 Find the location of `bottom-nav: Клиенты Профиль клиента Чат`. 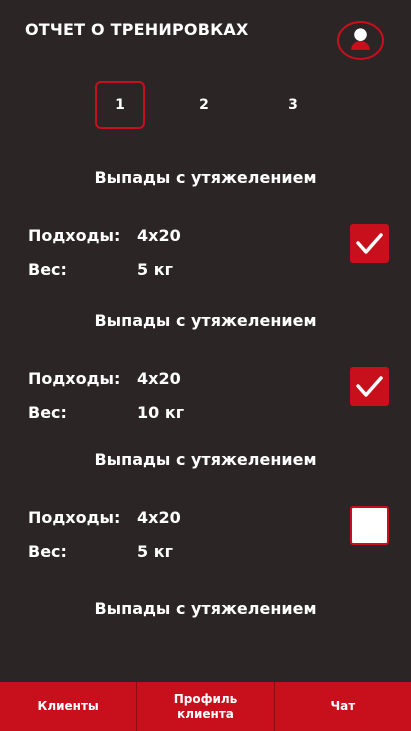

bottom-nav: Клиенты Профиль клиента Чат is located at coordinates (205, 706).